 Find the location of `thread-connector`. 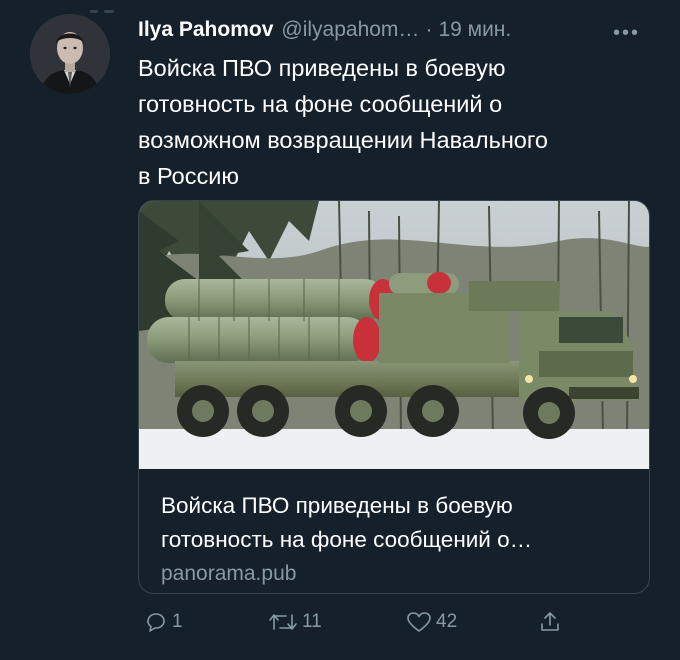

thread-connector is located at coordinates (105, 6).